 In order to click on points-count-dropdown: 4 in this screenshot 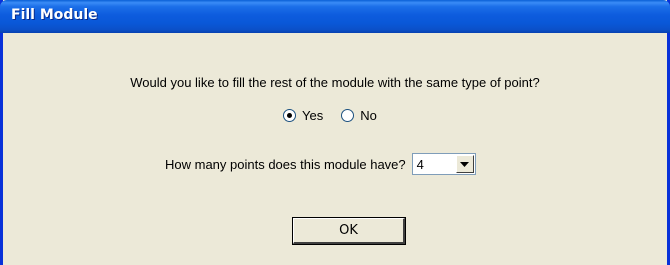, I will do `click(443, 164)`.